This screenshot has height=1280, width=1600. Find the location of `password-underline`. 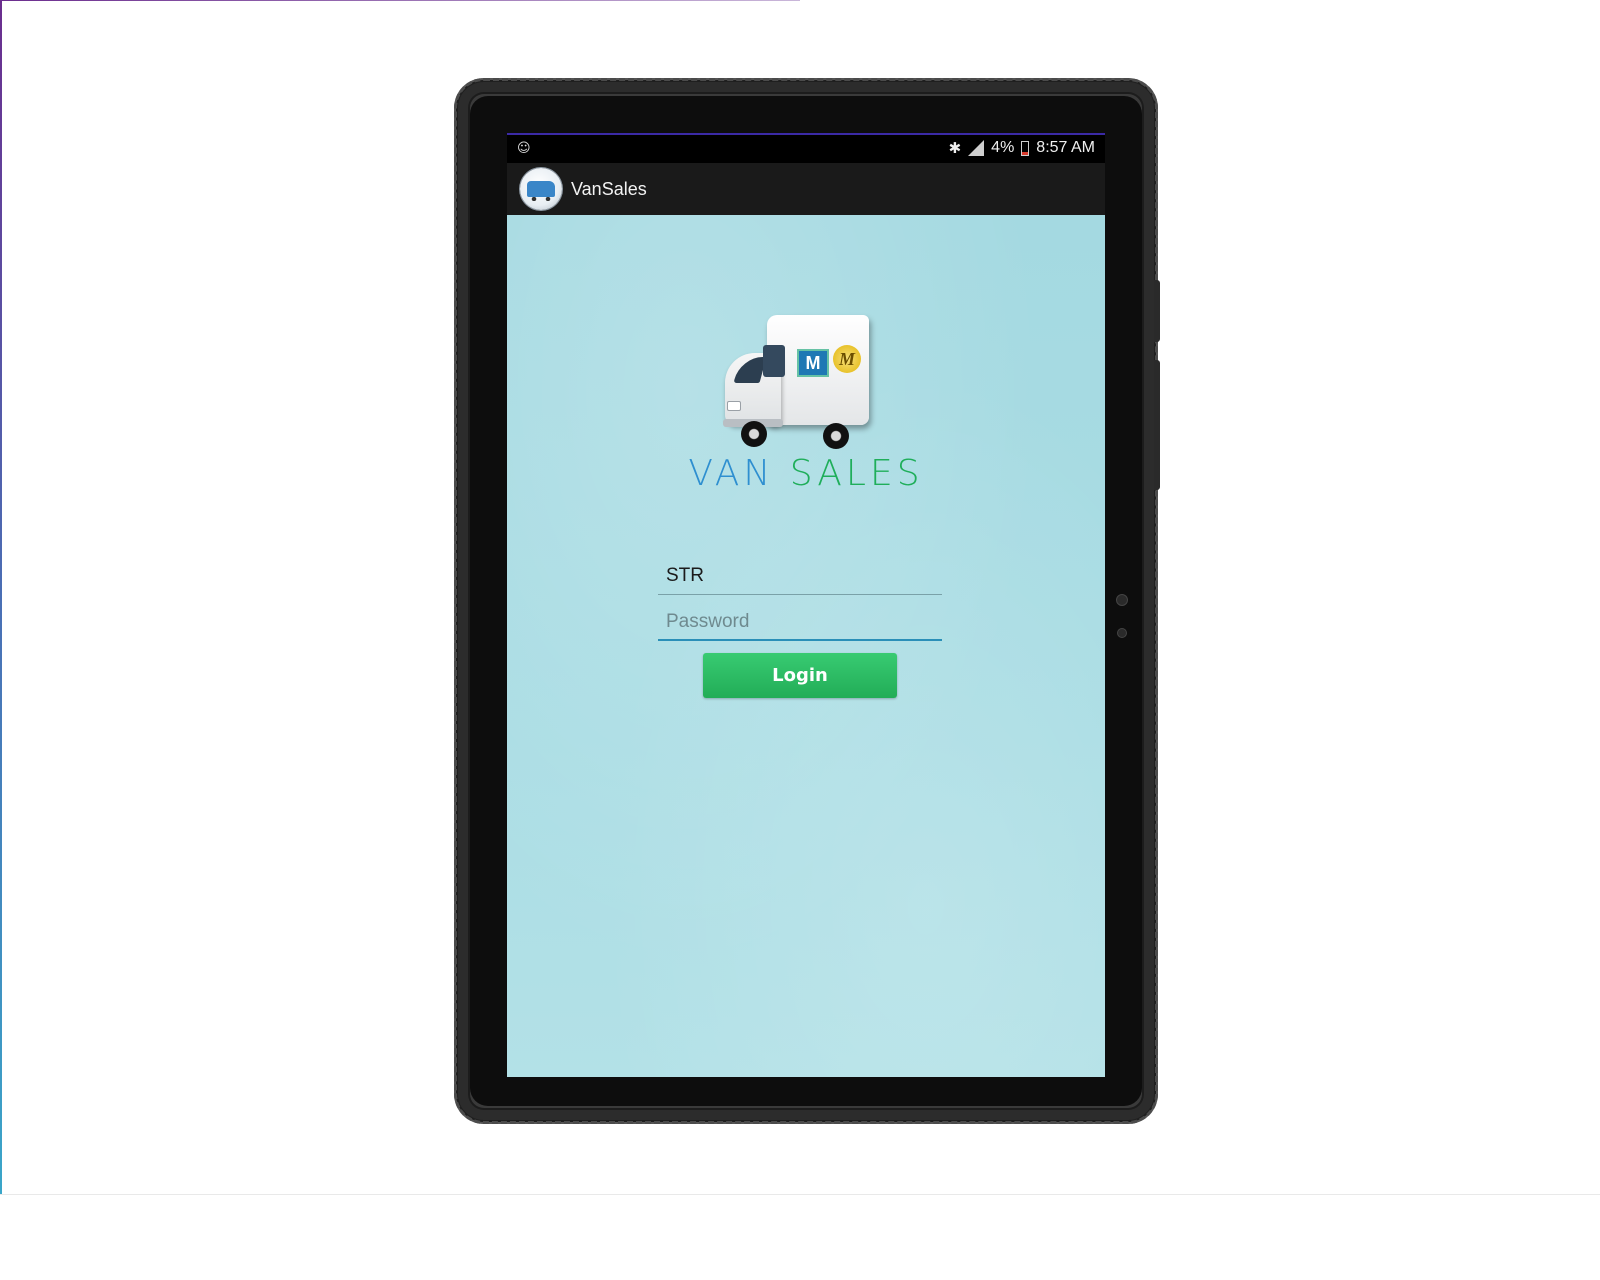

password-underline is located at coordinates (800, 640).